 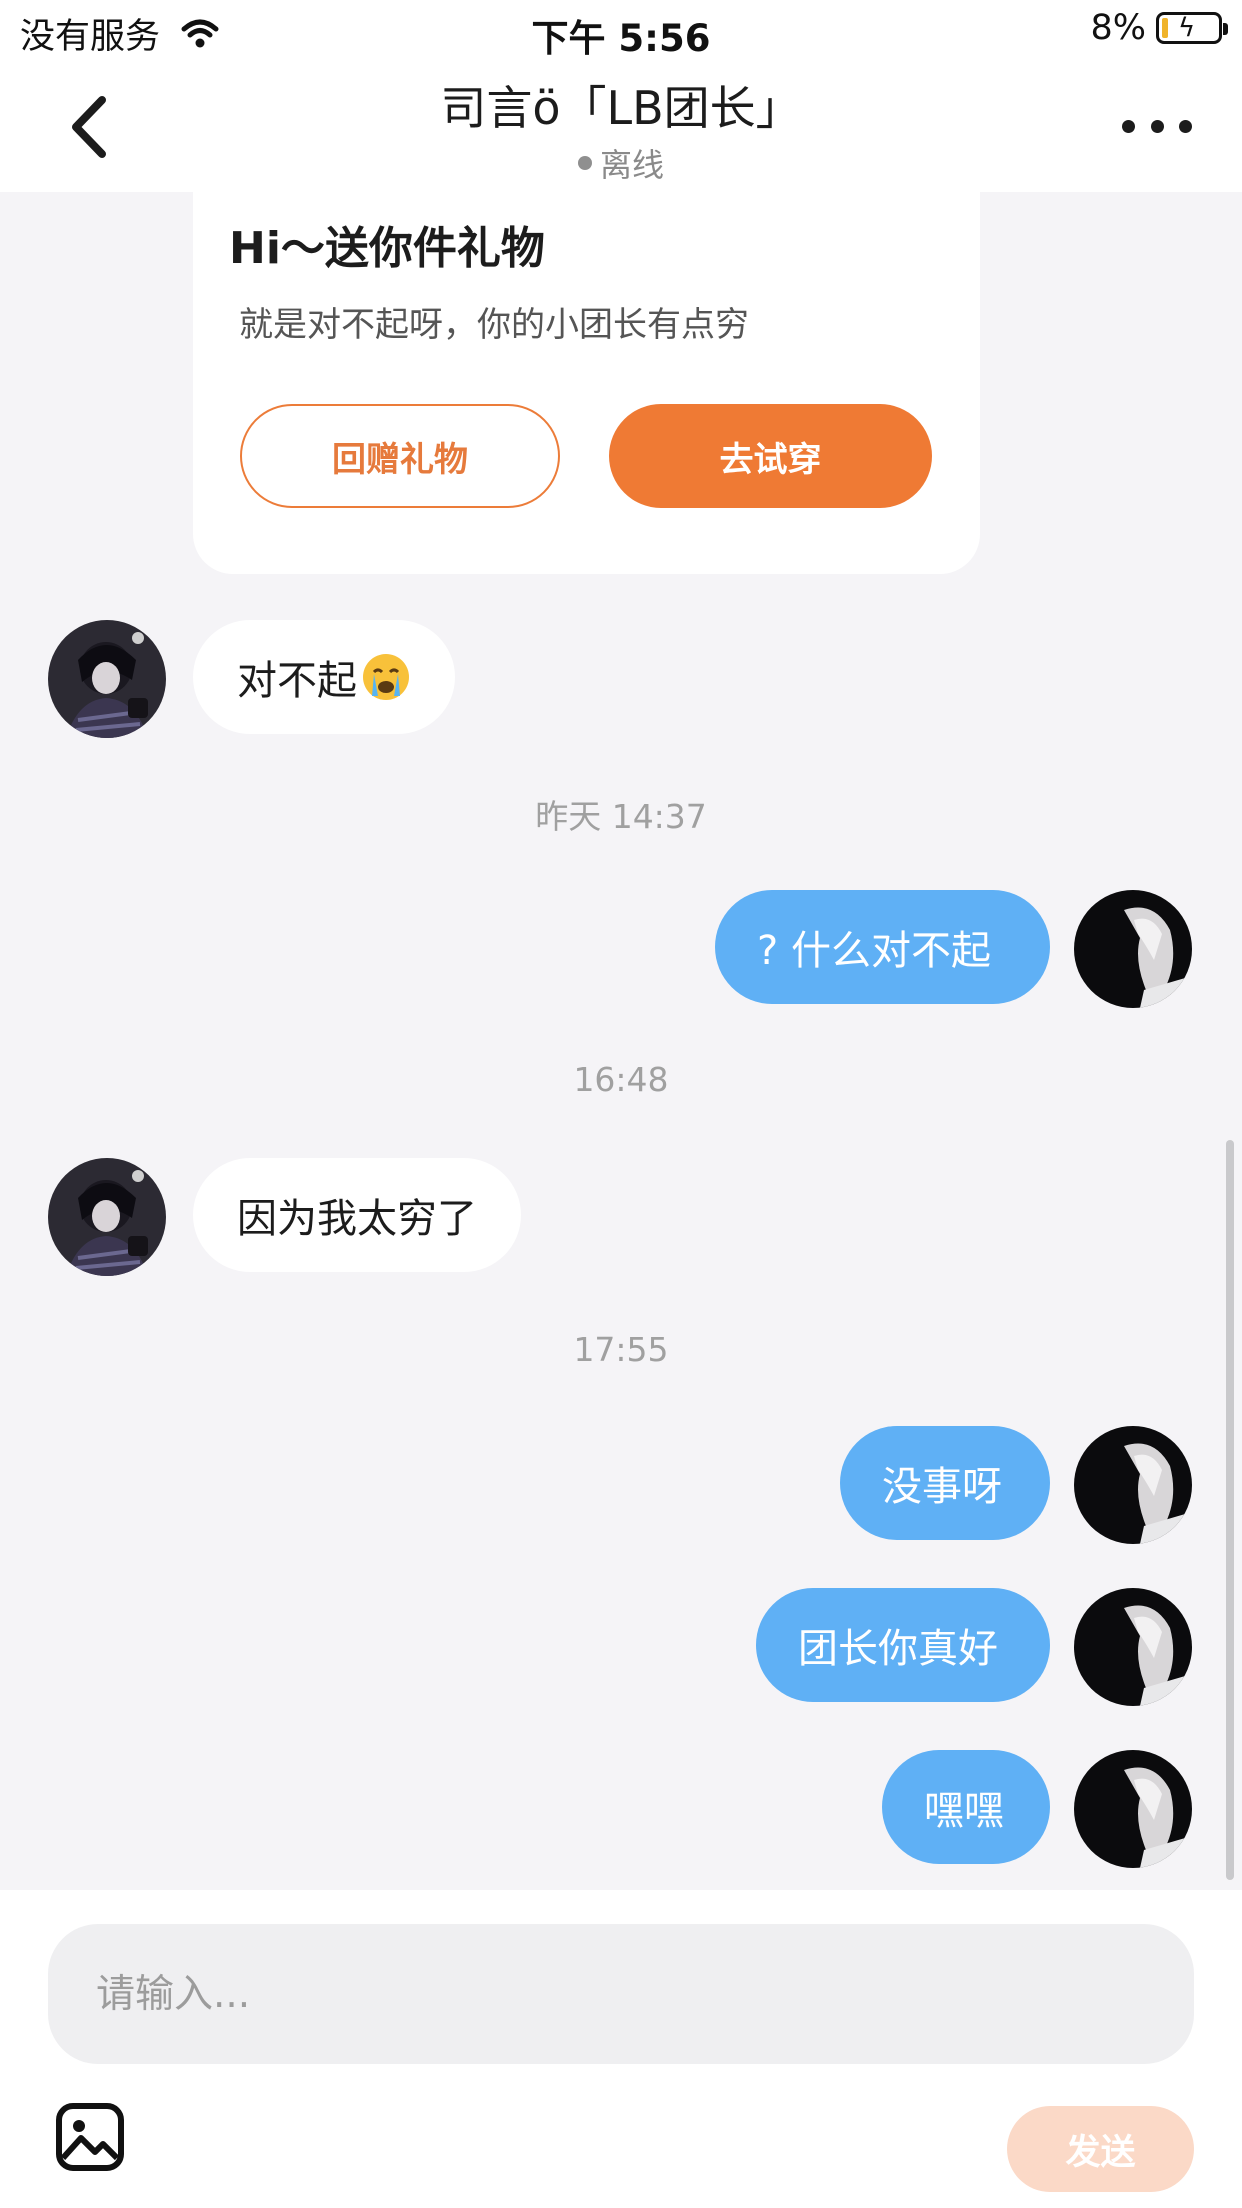 I want to click on more-button, so click(x=1157, y=126).